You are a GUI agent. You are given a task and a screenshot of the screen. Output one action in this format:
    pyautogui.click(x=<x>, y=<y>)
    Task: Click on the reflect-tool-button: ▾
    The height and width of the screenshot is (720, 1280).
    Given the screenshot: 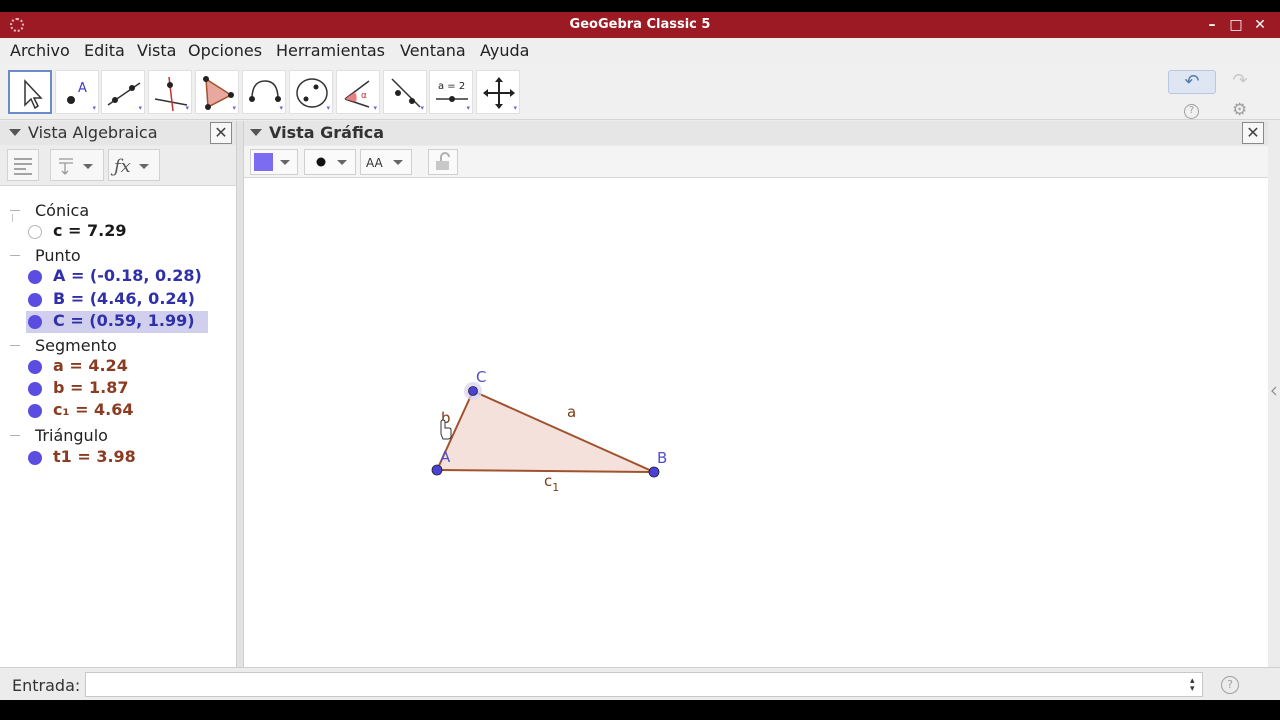 What is the action you would take?
    pyautogui.click(x=405, y=92)
    